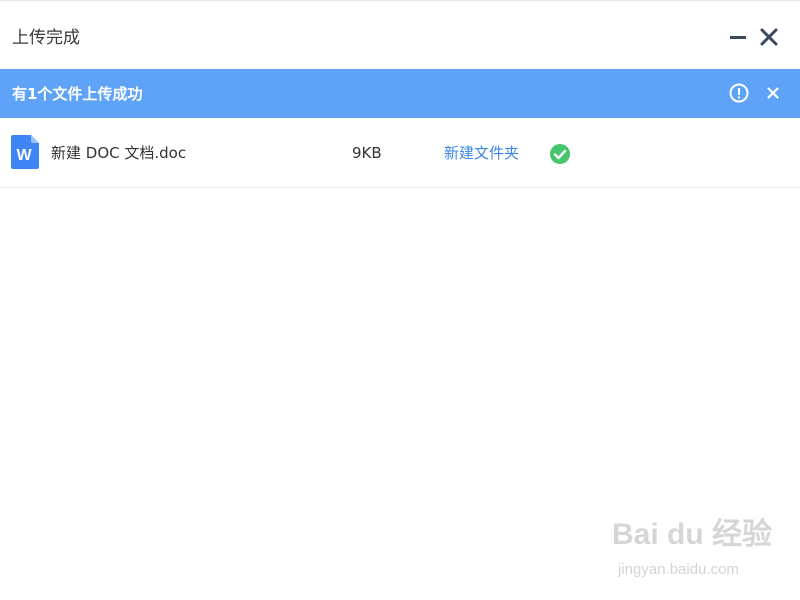 The height and width of the screenshot is (600, 800). Describe the element at coordinates (481, 153) in the screenshot. I see `destination-folder-link: 新建文件夹` at that location.